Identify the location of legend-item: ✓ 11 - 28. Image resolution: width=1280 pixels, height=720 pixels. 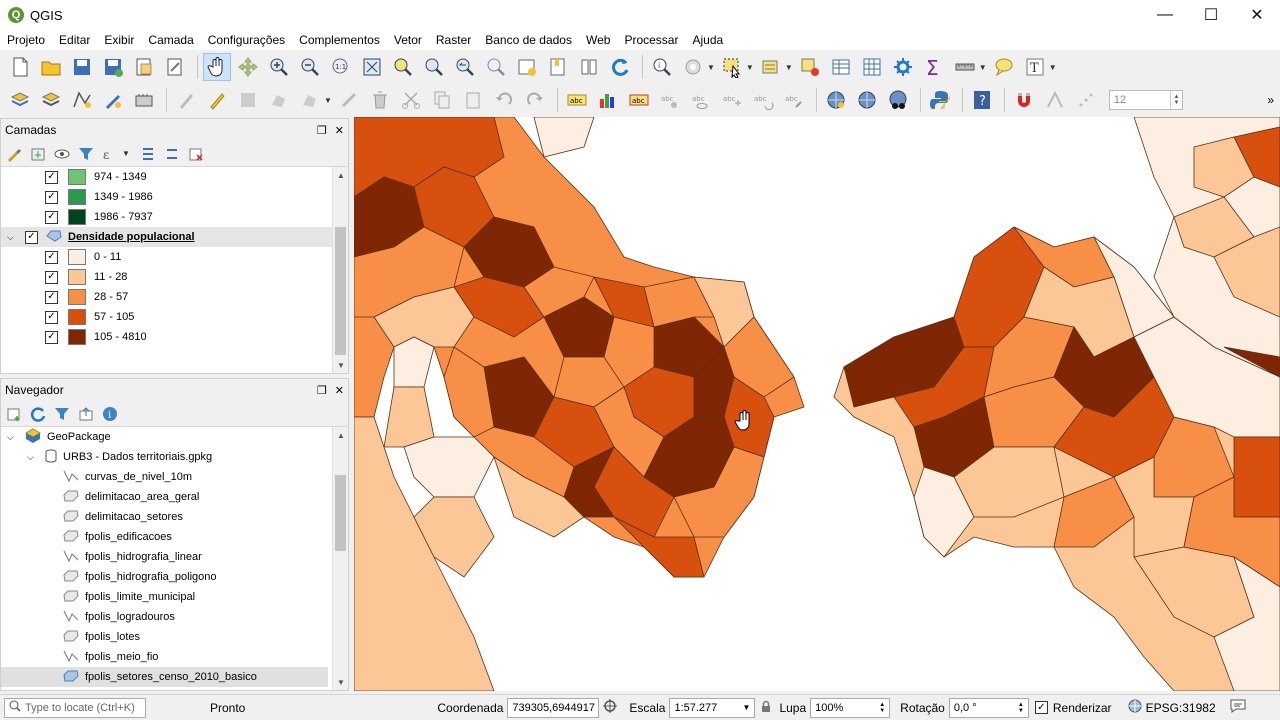
(174, 277).